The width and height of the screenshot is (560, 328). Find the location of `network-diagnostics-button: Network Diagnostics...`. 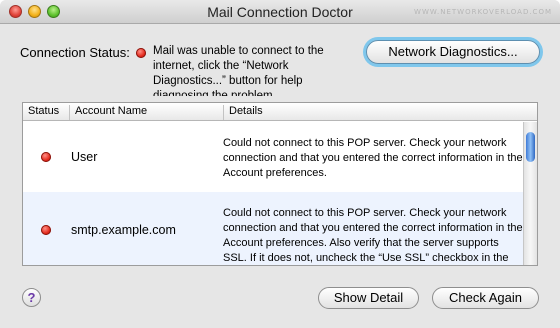

network-diagnostics-button: Network Diagnostics... is located at coordinates (453, 52).